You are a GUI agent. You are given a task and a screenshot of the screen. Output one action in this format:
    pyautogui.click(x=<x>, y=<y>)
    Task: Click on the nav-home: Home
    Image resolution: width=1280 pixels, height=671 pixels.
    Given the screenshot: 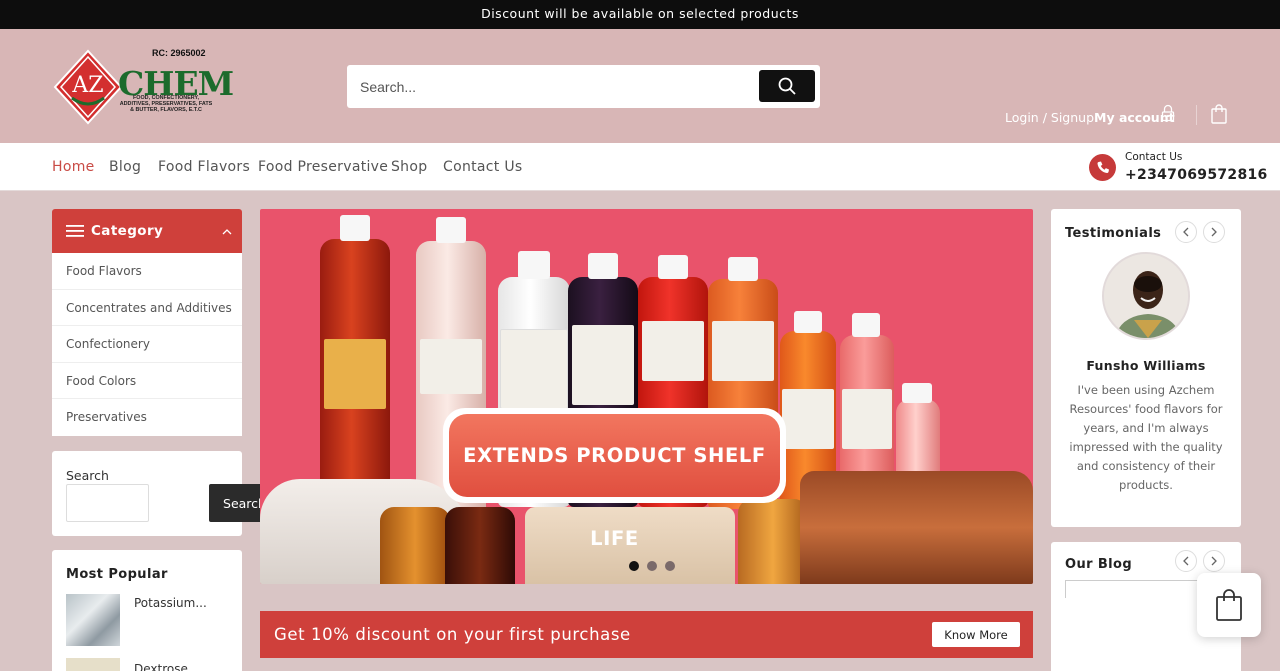 What is the action you would take?
    pyautogui.click(x=73, y=167)
    